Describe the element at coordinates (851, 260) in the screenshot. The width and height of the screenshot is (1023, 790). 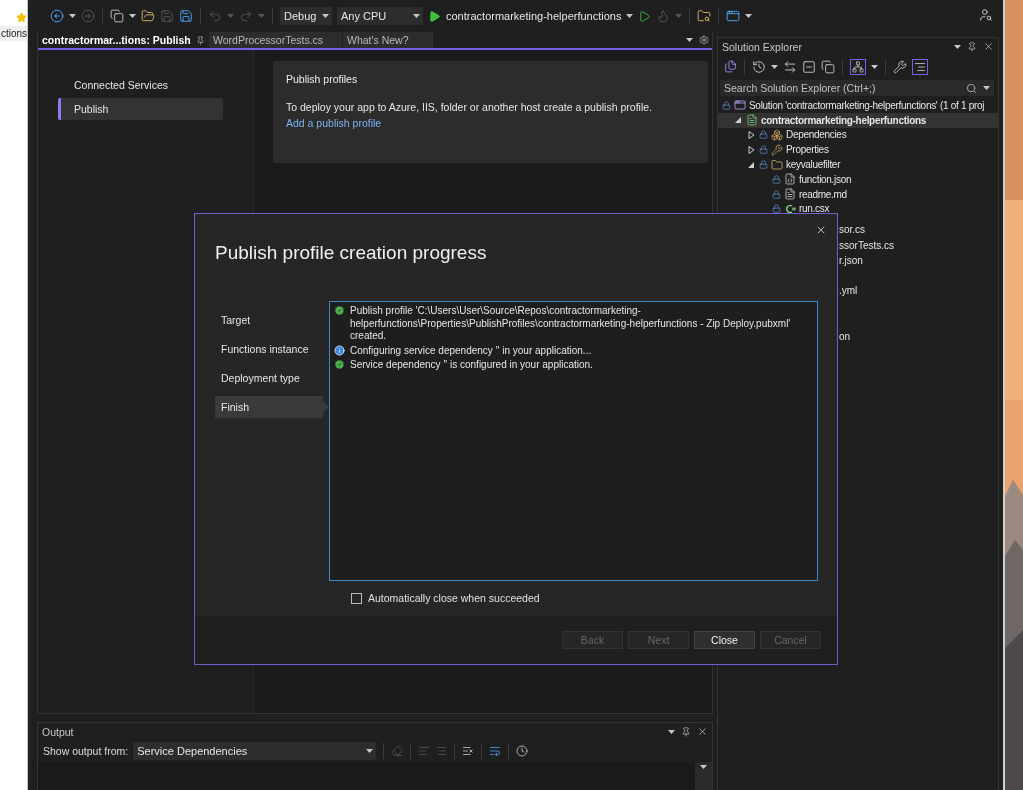
I see `tree-item-label: r.json` at that location.